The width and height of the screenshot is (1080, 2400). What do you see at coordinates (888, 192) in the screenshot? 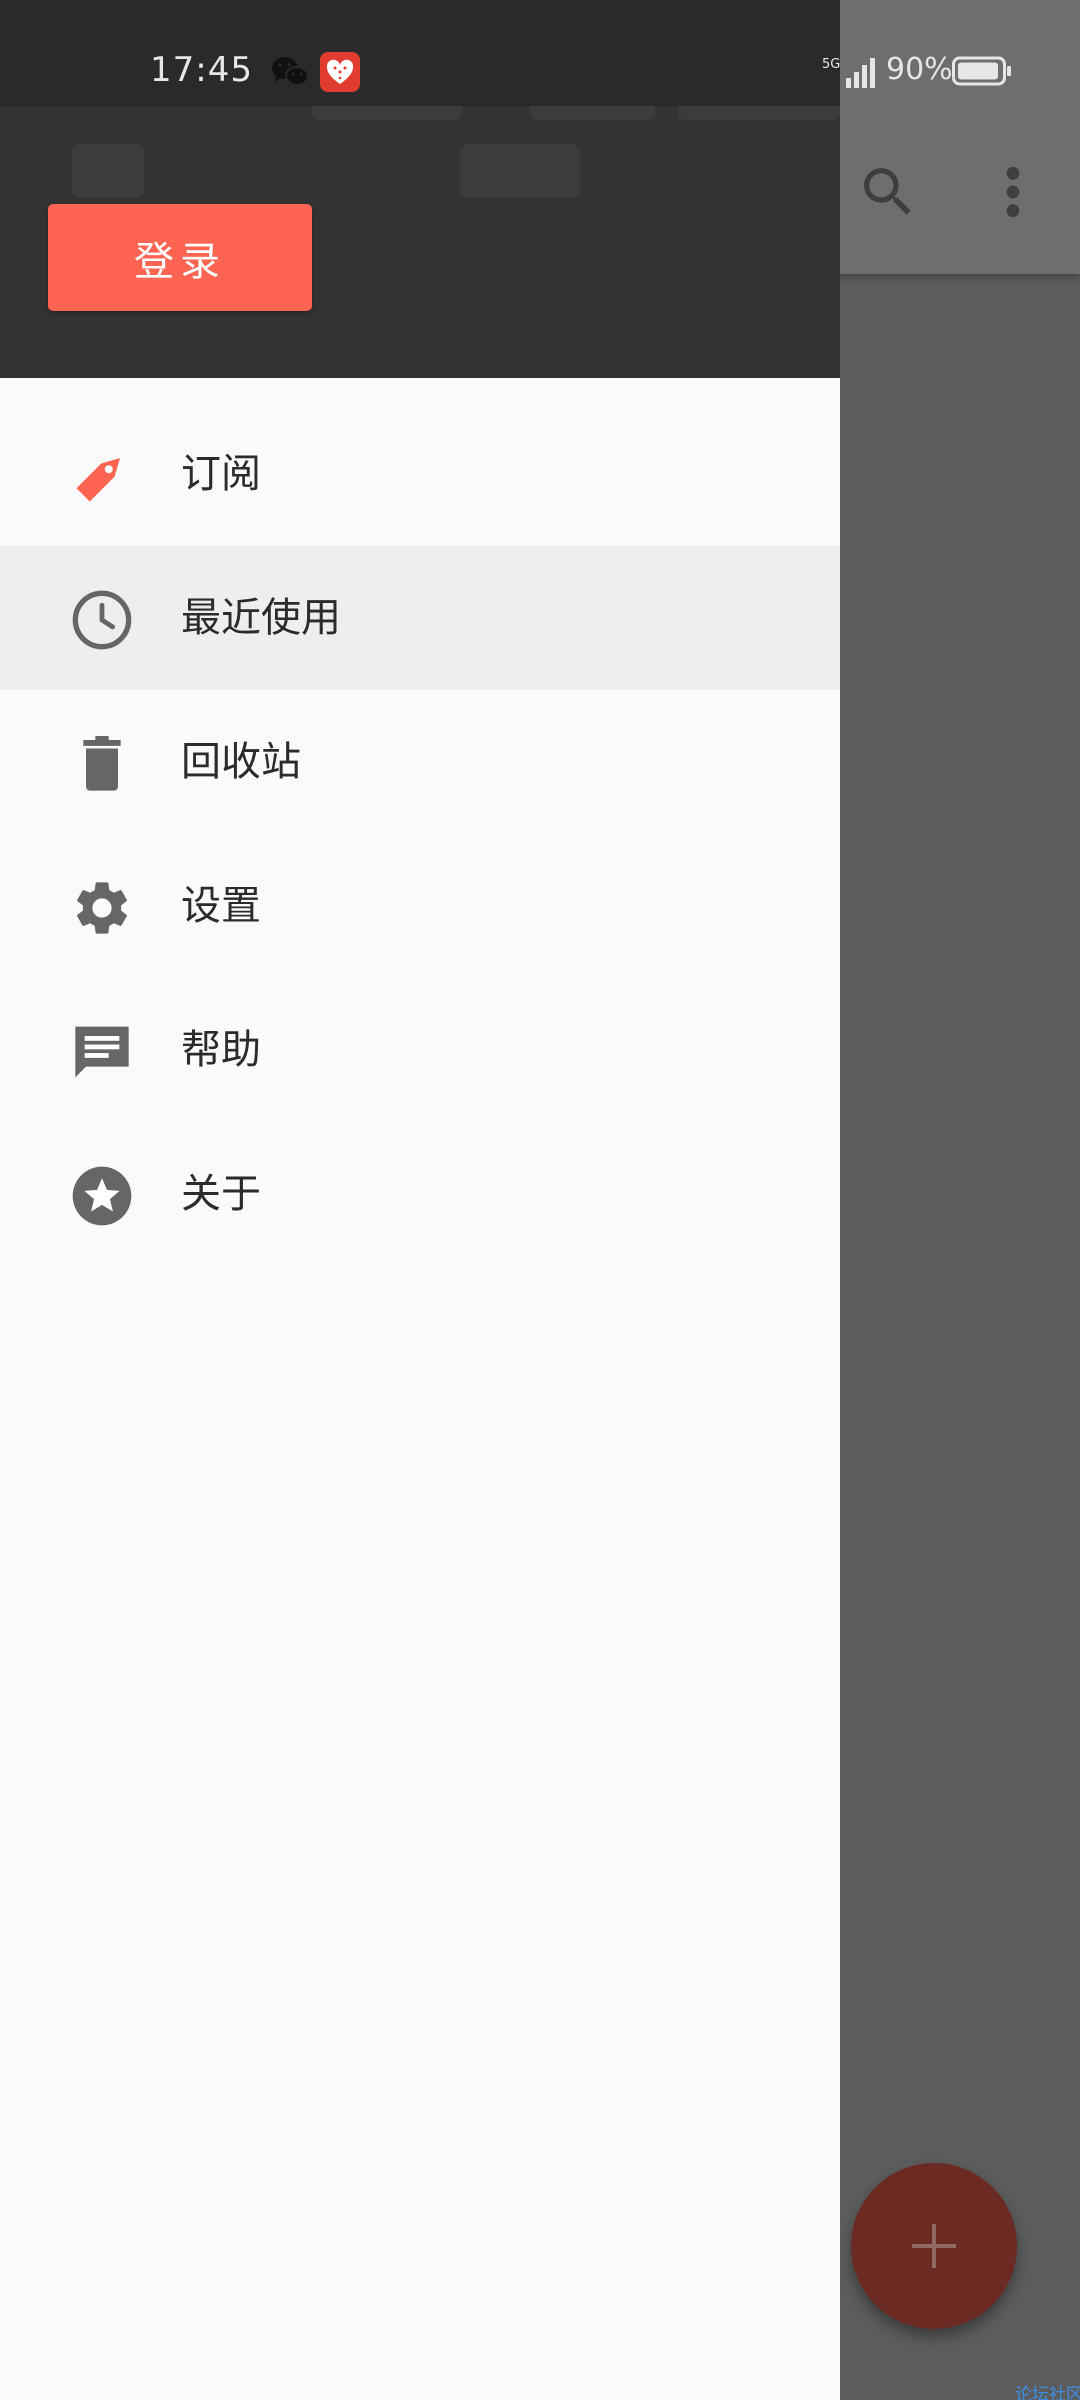
I see `search-icon` at bounding box center [888, 192].